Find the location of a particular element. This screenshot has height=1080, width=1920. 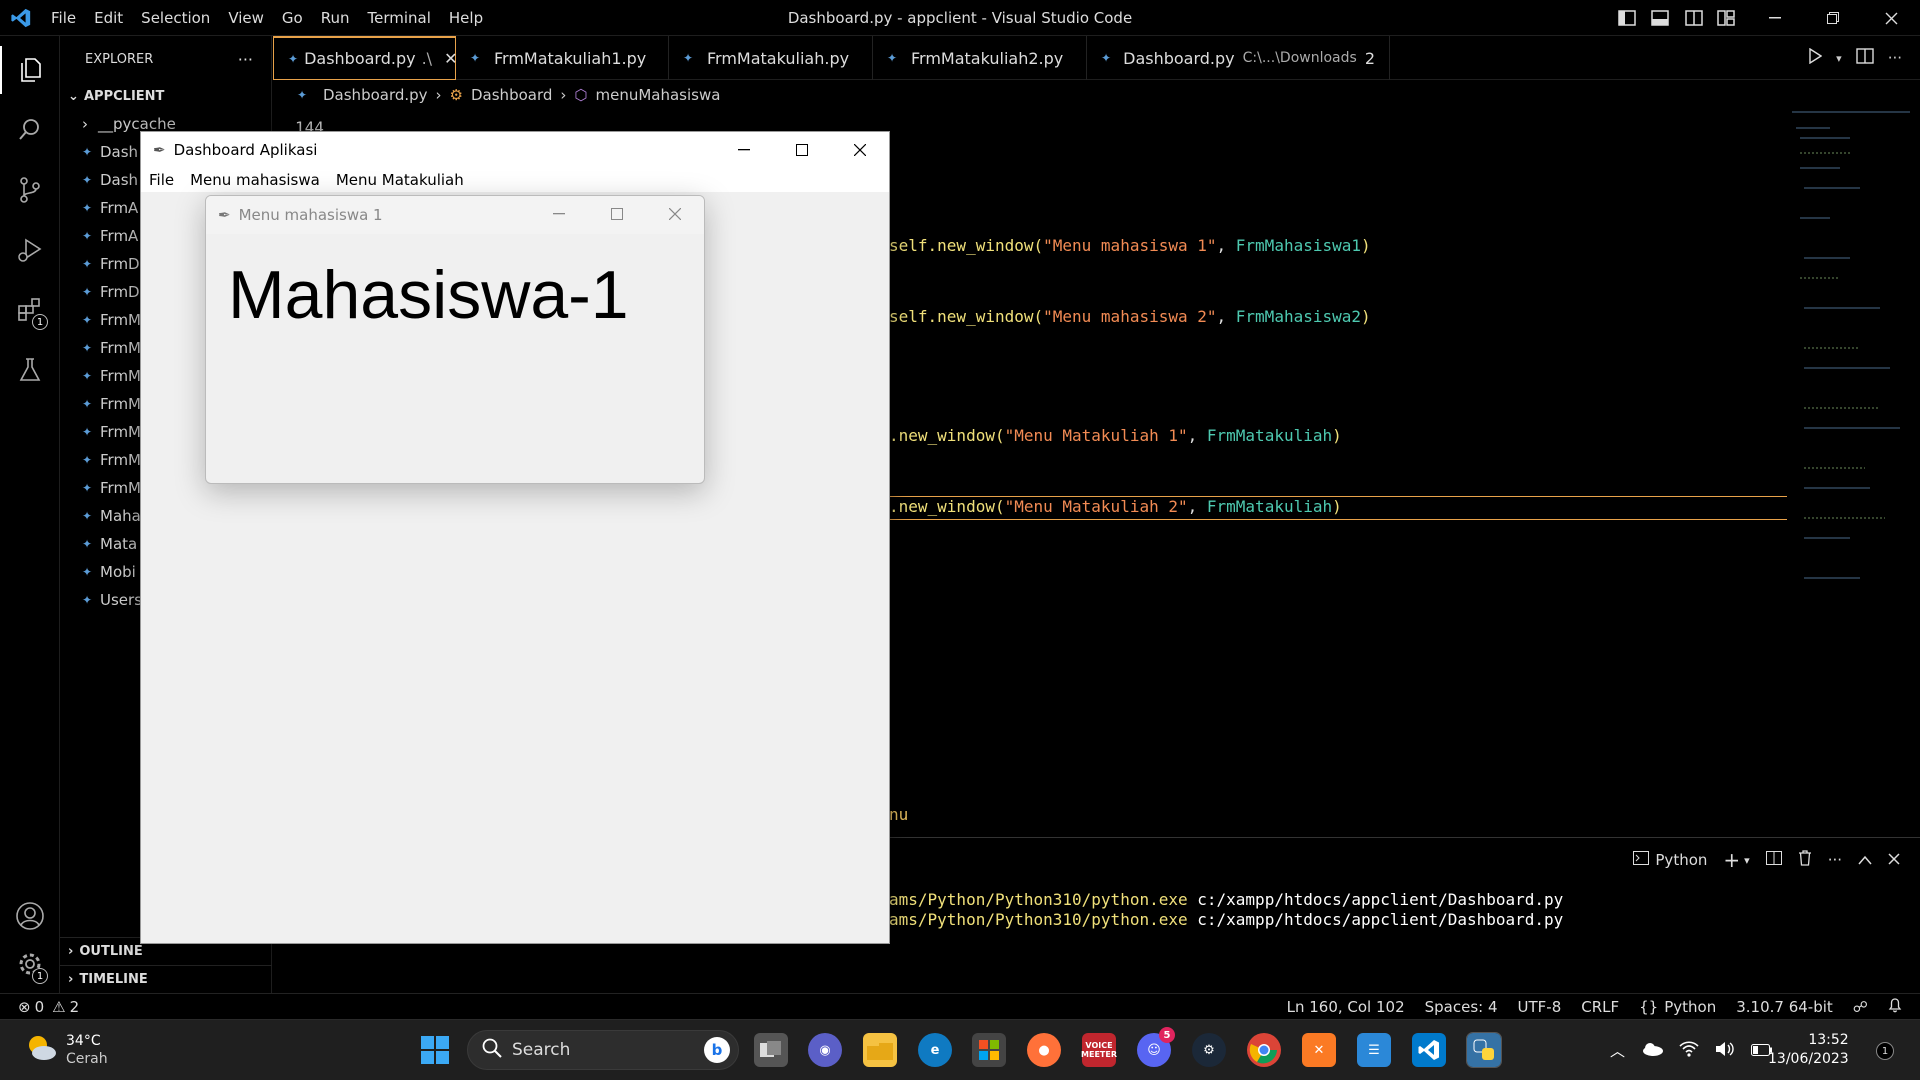

discord-badge: 5 is located at coordinates (1167, 1035).